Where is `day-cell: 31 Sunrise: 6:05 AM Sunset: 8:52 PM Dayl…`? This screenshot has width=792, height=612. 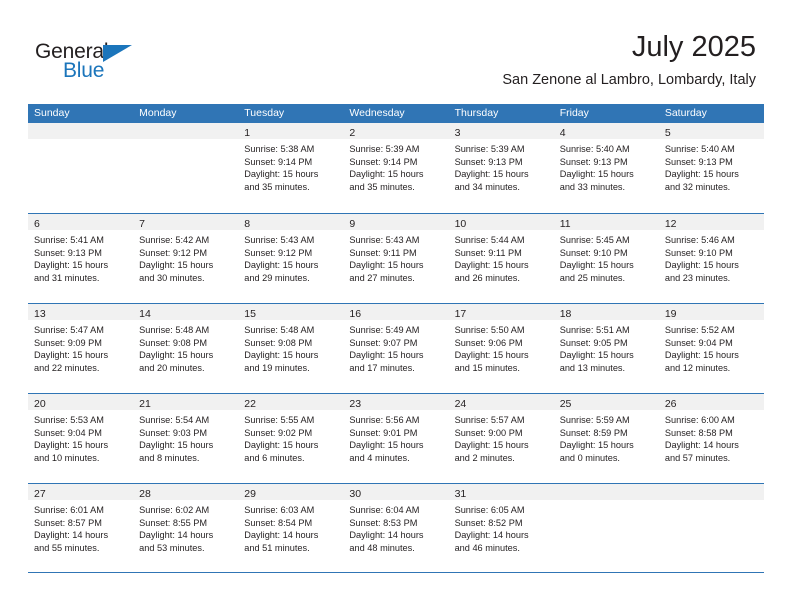 day-cell: 31 Sunrise: 6:05 AM Sunset: 8:52 PM Dayl… is located at coordinates (501, 528).